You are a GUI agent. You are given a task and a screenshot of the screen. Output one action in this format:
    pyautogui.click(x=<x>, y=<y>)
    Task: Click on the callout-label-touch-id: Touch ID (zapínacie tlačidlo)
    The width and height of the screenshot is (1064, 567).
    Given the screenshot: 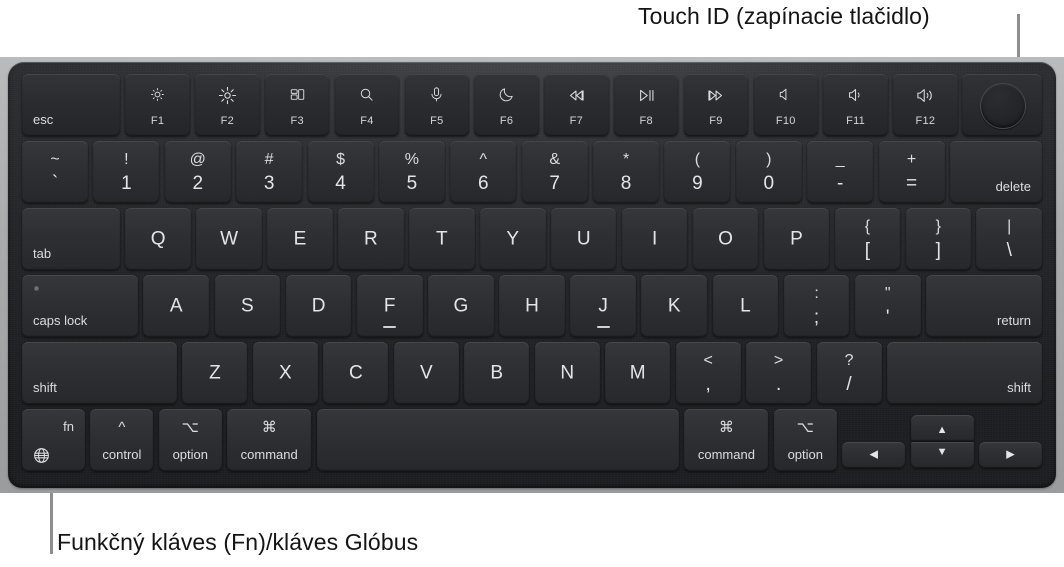 What is the action you would take?
    pyautogui.click(x=784, y=16)
    